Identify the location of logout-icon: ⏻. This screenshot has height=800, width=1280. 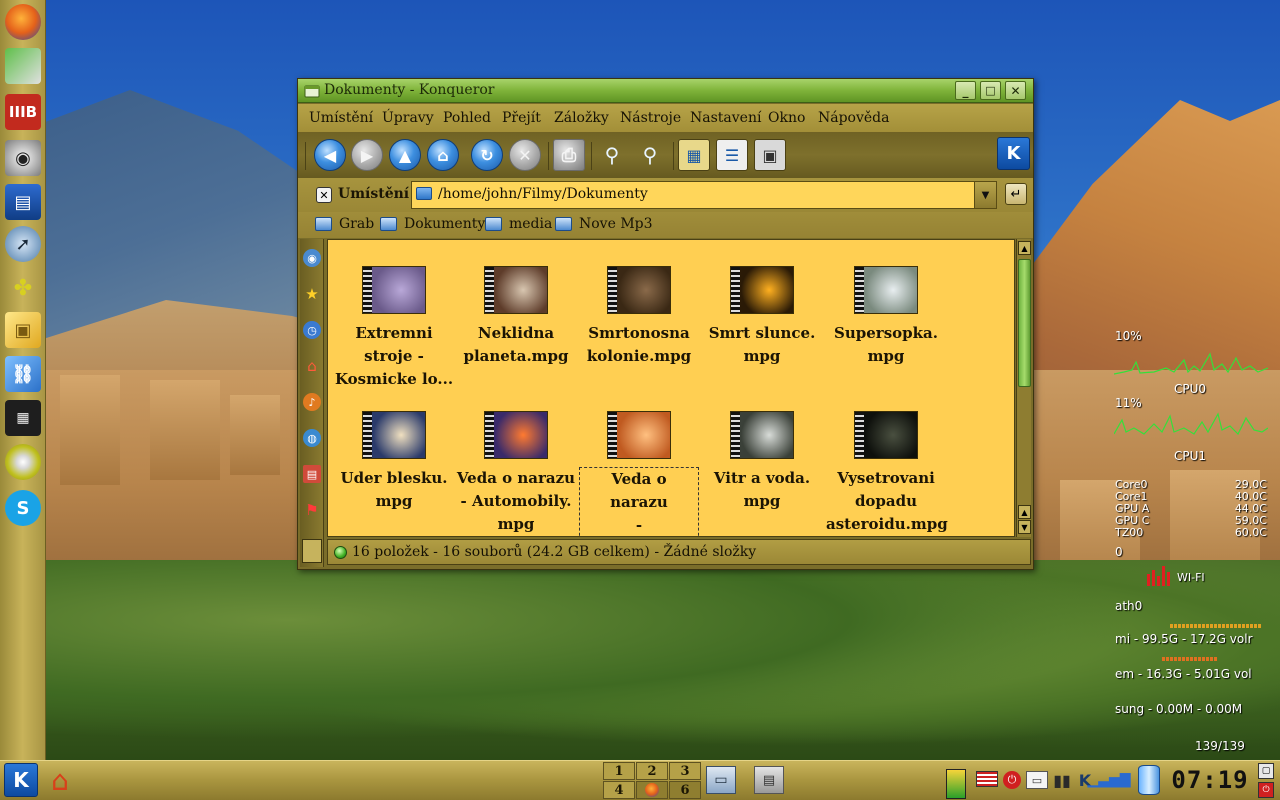
(1266, 790).